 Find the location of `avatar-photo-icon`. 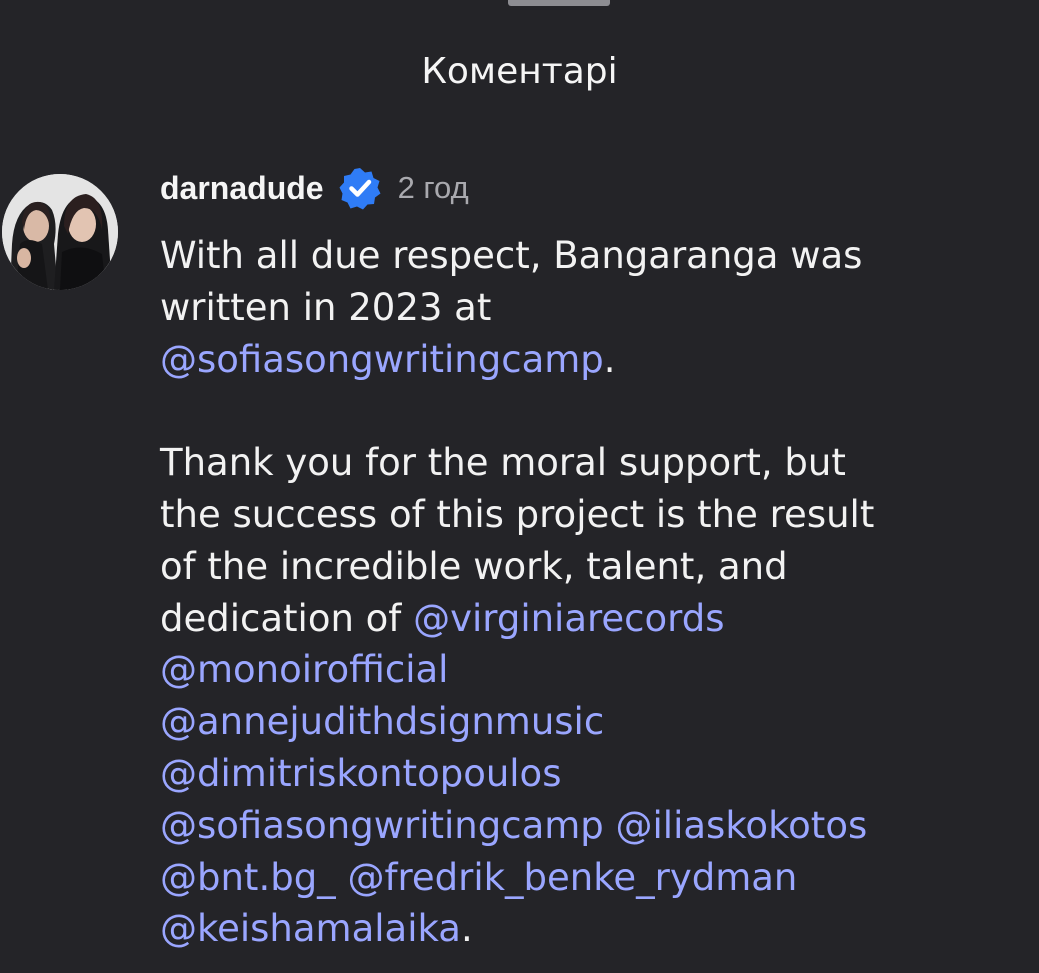

avatar-photo-icon is located at coordinates (60, 232).